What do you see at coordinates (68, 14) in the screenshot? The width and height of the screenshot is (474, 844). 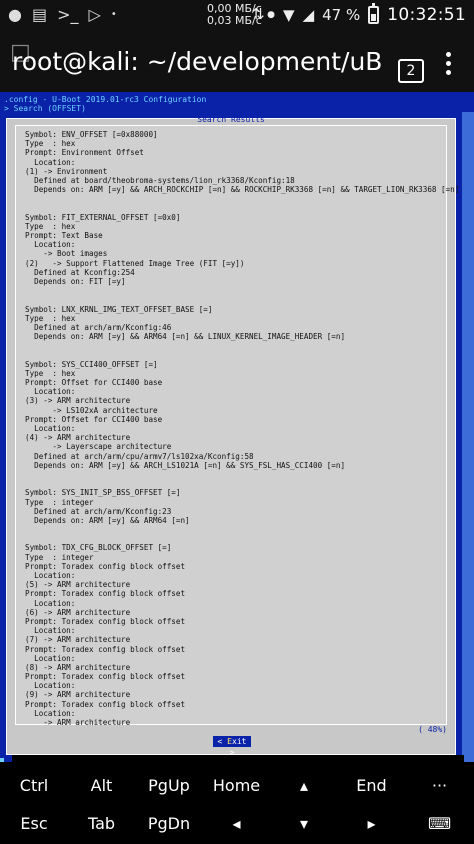 I see `terminal-prompt-icon: >_` at bounding box center [68, 14].